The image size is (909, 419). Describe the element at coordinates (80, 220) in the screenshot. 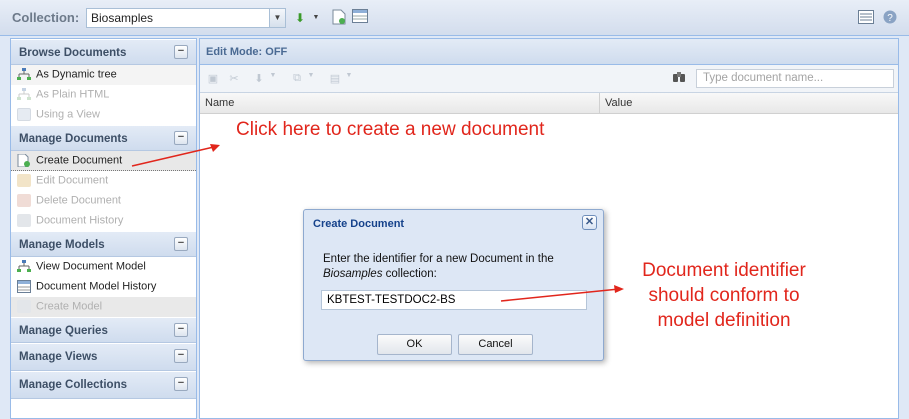

I see `sidebar-item-label: Document History` at that location.